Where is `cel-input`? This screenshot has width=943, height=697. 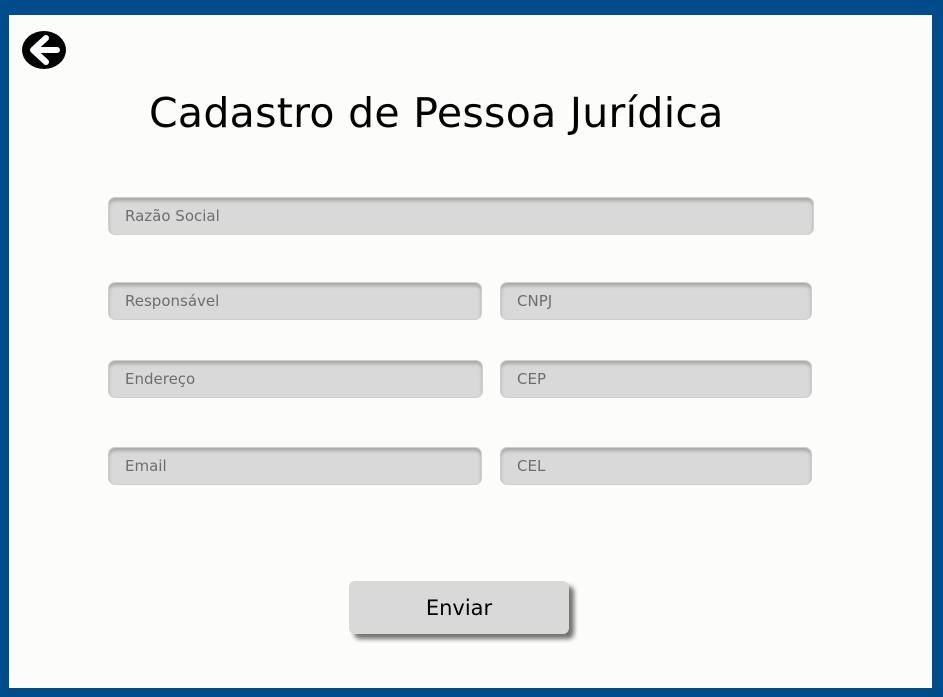
cel-input is located at coordinates (656, 466).